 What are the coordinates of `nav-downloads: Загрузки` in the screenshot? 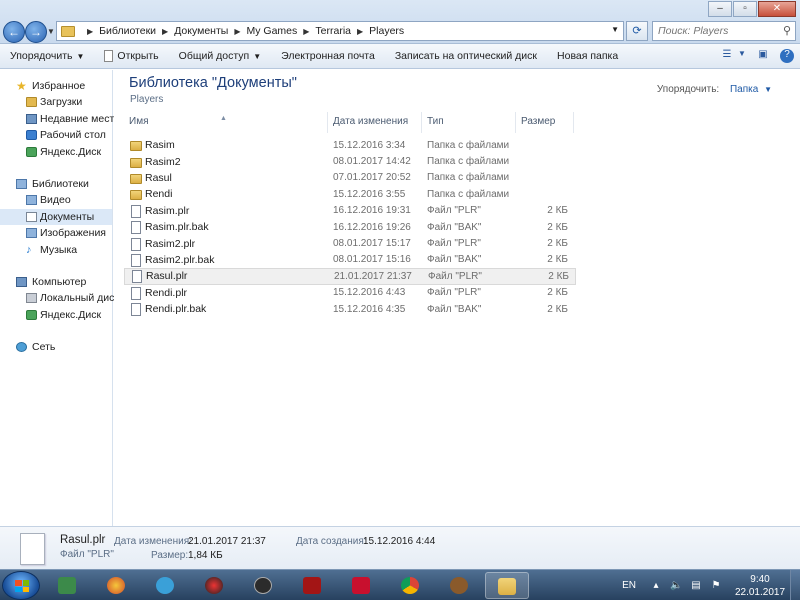 It's located at (56, 102).